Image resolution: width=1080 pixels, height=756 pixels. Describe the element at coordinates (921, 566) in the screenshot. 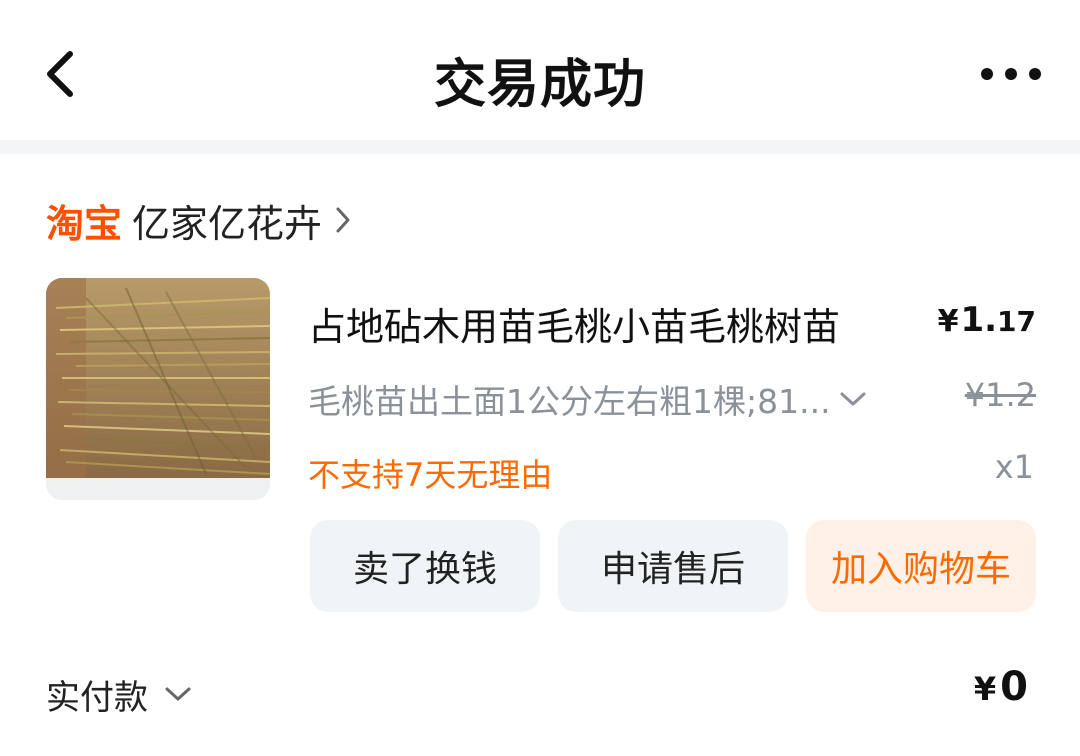

I see `add-to-cart-button: 加入购物车` at that location.